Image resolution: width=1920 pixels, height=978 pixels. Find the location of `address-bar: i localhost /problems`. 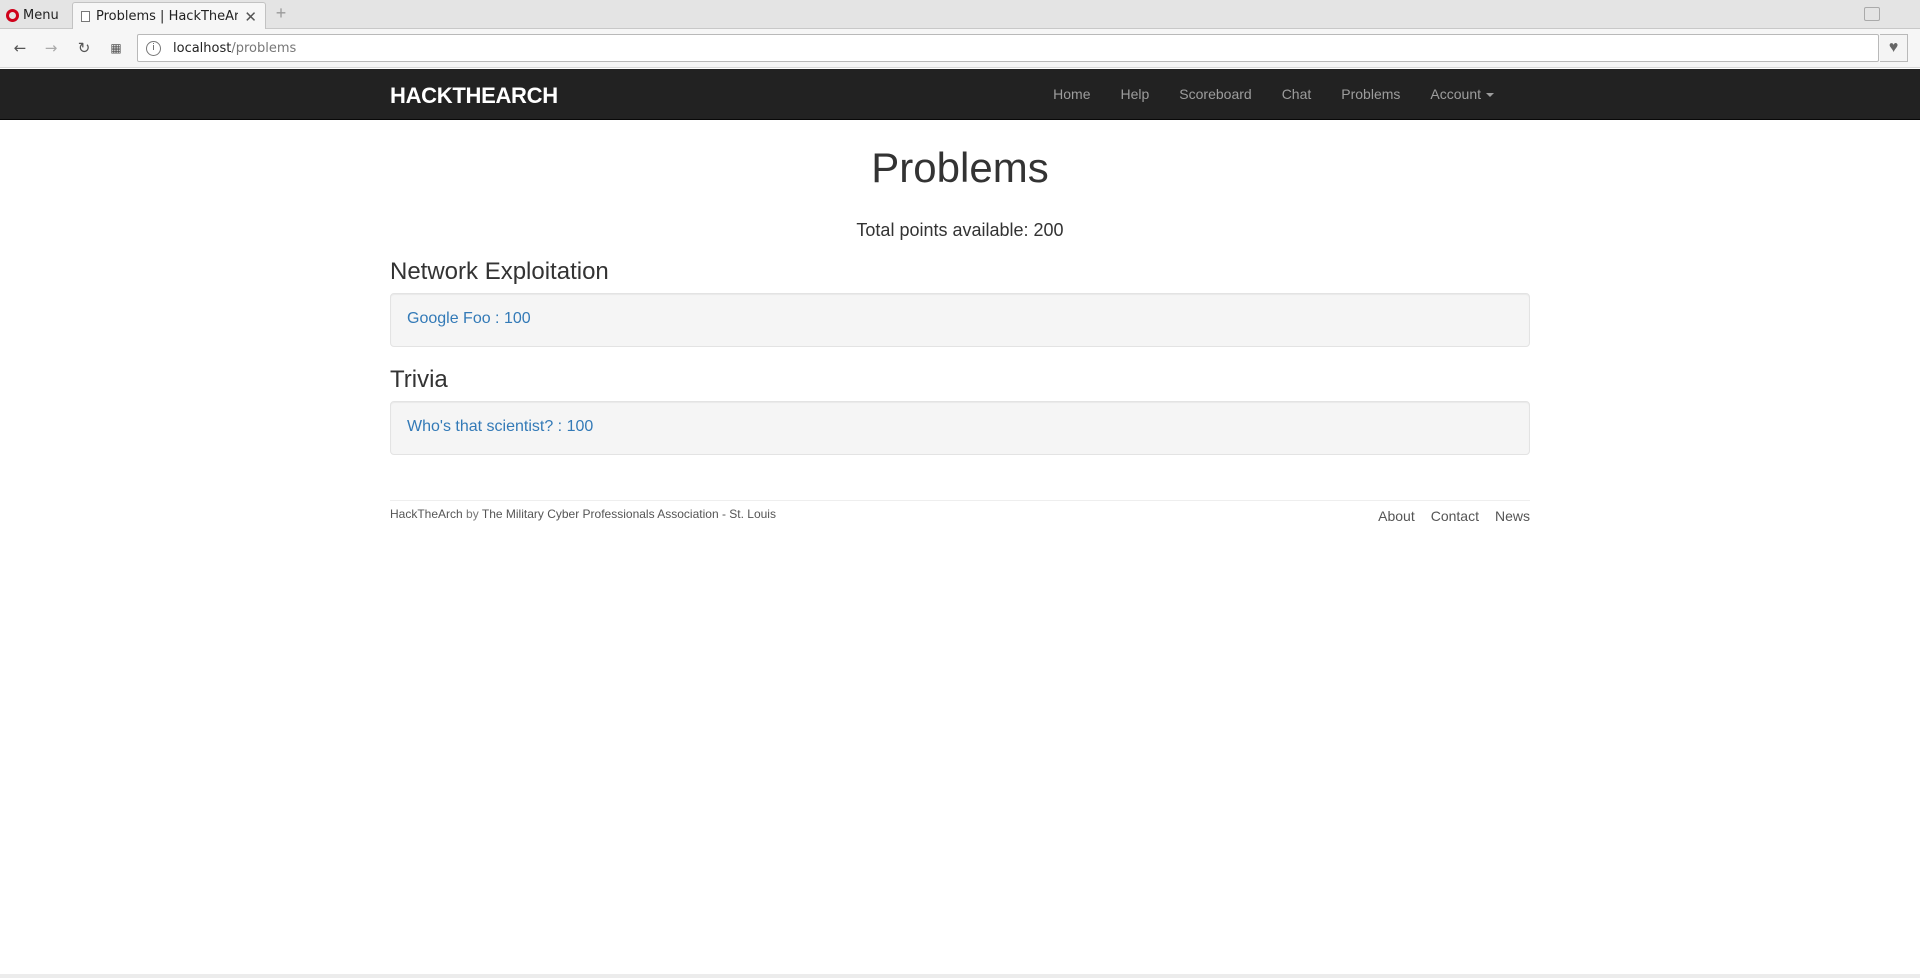

address-bar: i localhost /problems is located at coordinates (1008, 48).